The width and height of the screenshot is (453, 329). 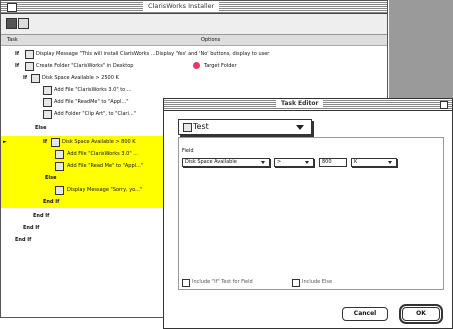 What do you see at coordinates (12, 7) in the screenshot?
I see `close-box` at bounding box center [12, 7].